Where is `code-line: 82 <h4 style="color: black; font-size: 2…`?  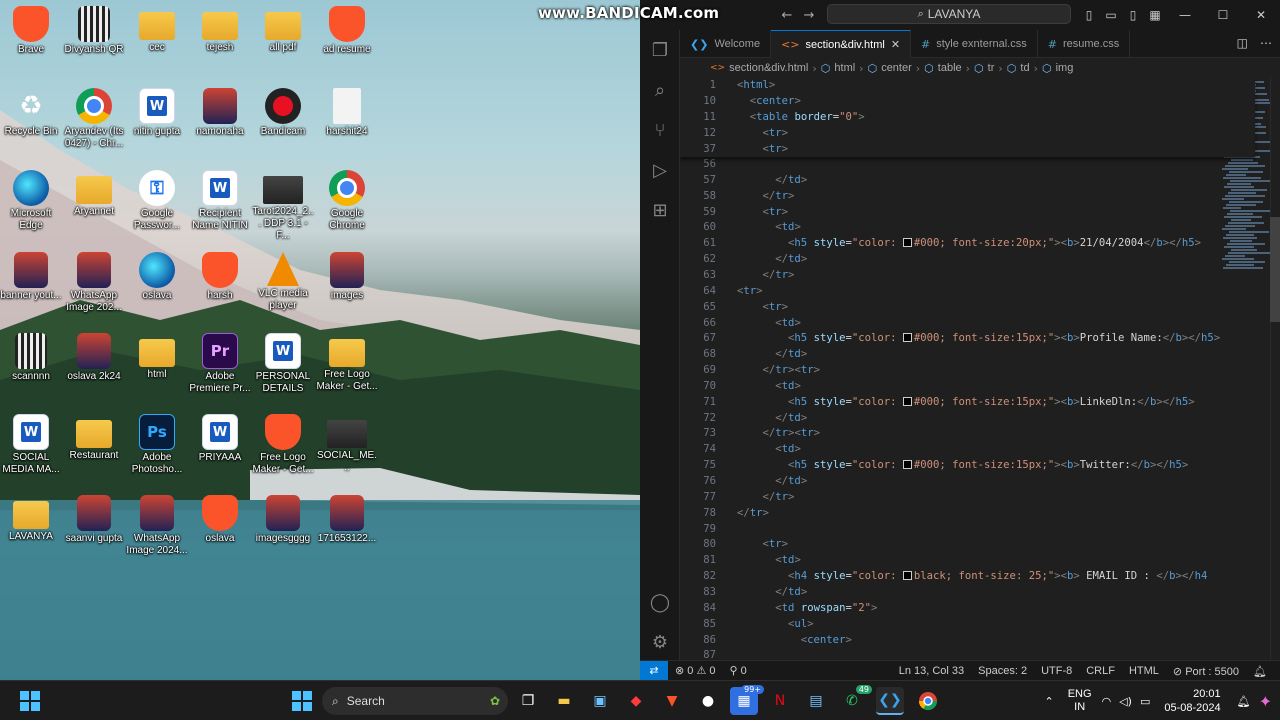 code-line: 82 <h4 style="color: black; font-size: 2… is located at coordinates (967, 576).